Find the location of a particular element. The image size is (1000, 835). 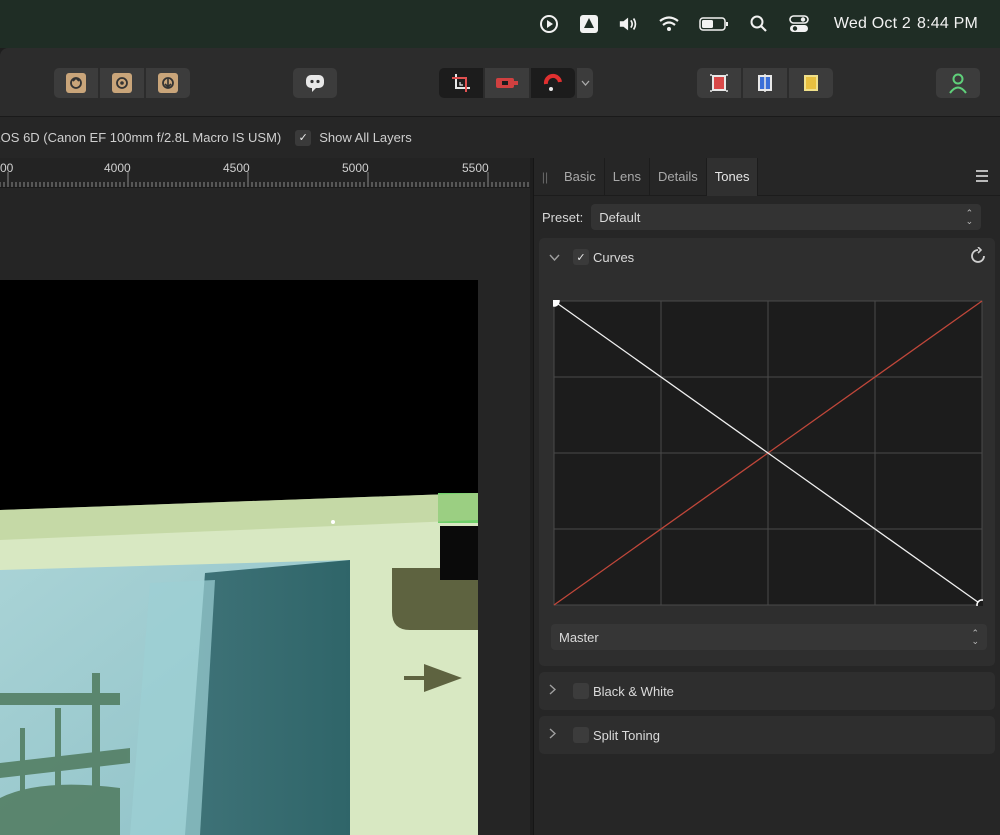

split-toning-enable-checkbox is located at coordinates (581, 735).